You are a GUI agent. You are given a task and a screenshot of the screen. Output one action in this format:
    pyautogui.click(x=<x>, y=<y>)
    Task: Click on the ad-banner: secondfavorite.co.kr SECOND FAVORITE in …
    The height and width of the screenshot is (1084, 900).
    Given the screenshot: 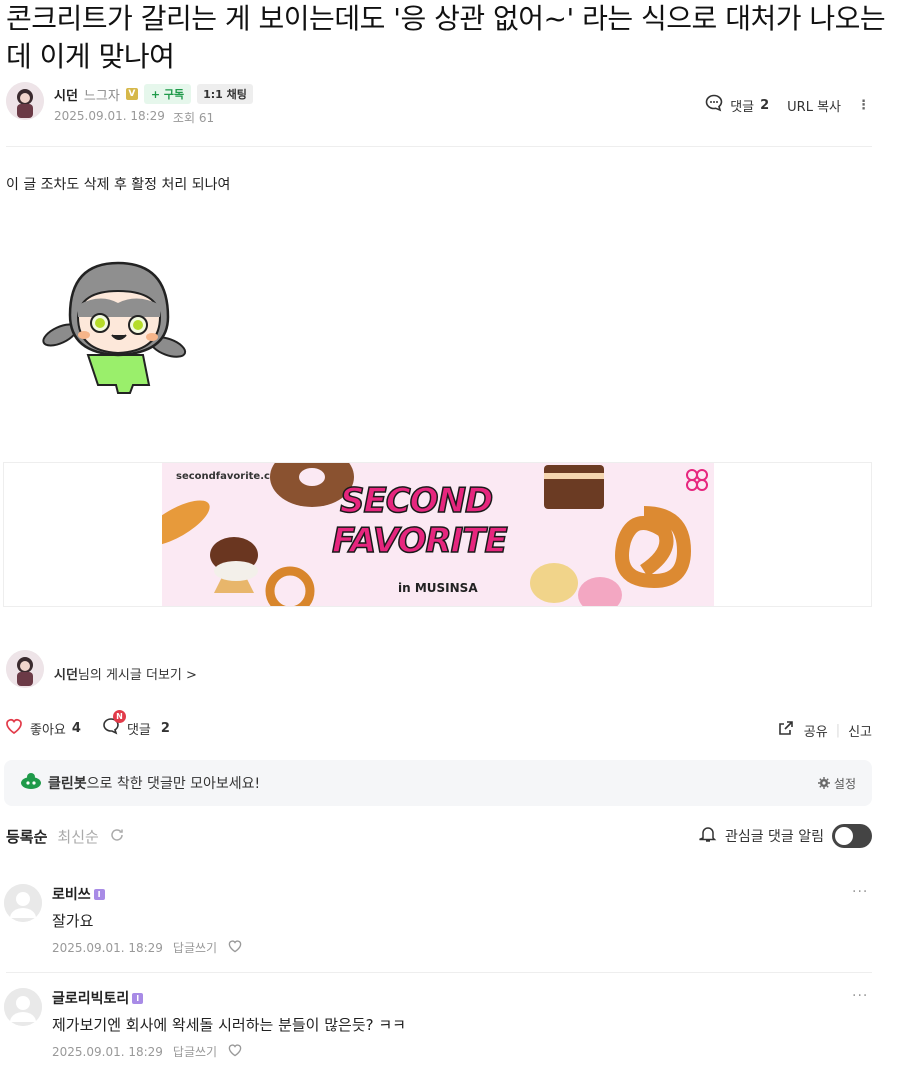 What is the action you would take?
    pyautogui.click(x=438, y=534)
    